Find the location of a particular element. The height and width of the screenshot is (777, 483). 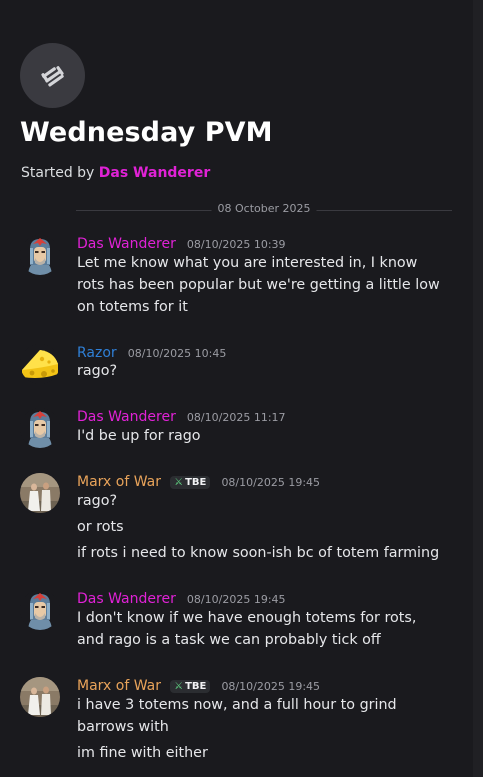

avatar-razor is located at coordinates (40, 364).